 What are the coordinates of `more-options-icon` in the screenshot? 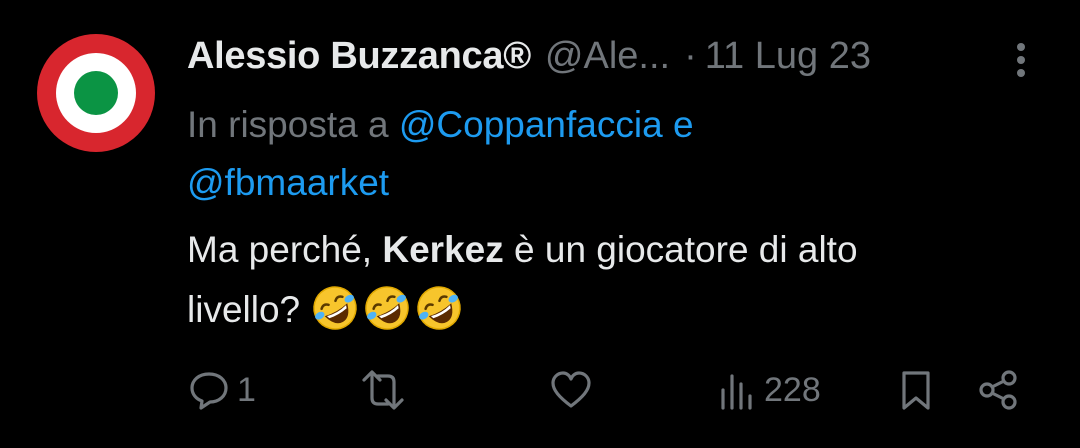 It's located at (1021, 60).